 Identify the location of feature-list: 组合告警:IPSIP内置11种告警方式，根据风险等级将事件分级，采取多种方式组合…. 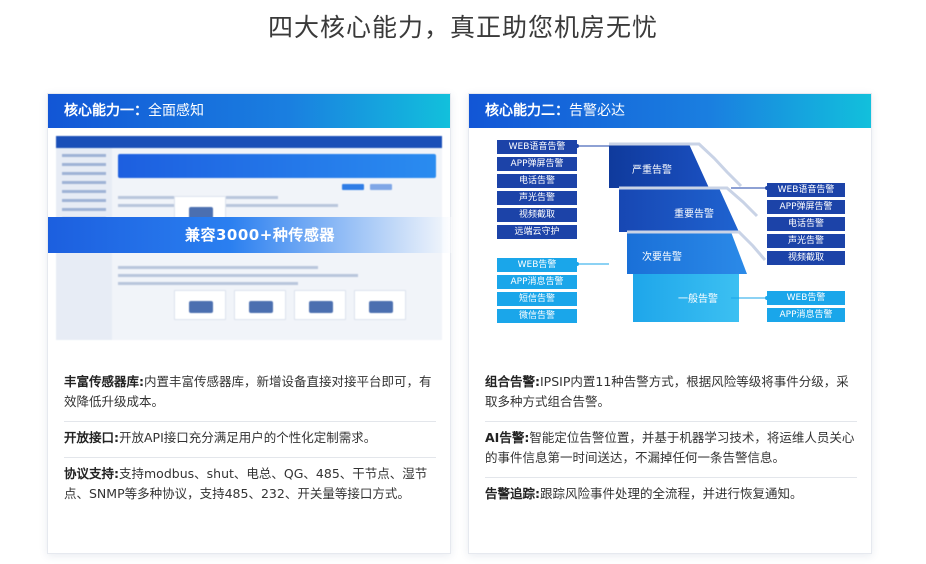
(671, 439).